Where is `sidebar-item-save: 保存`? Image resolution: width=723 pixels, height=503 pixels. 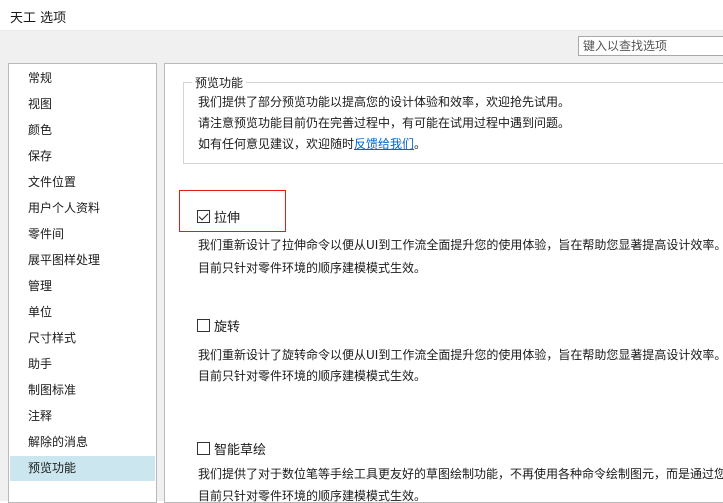
sidebar-item-save: 保存 is located at coordinates (82, 156).